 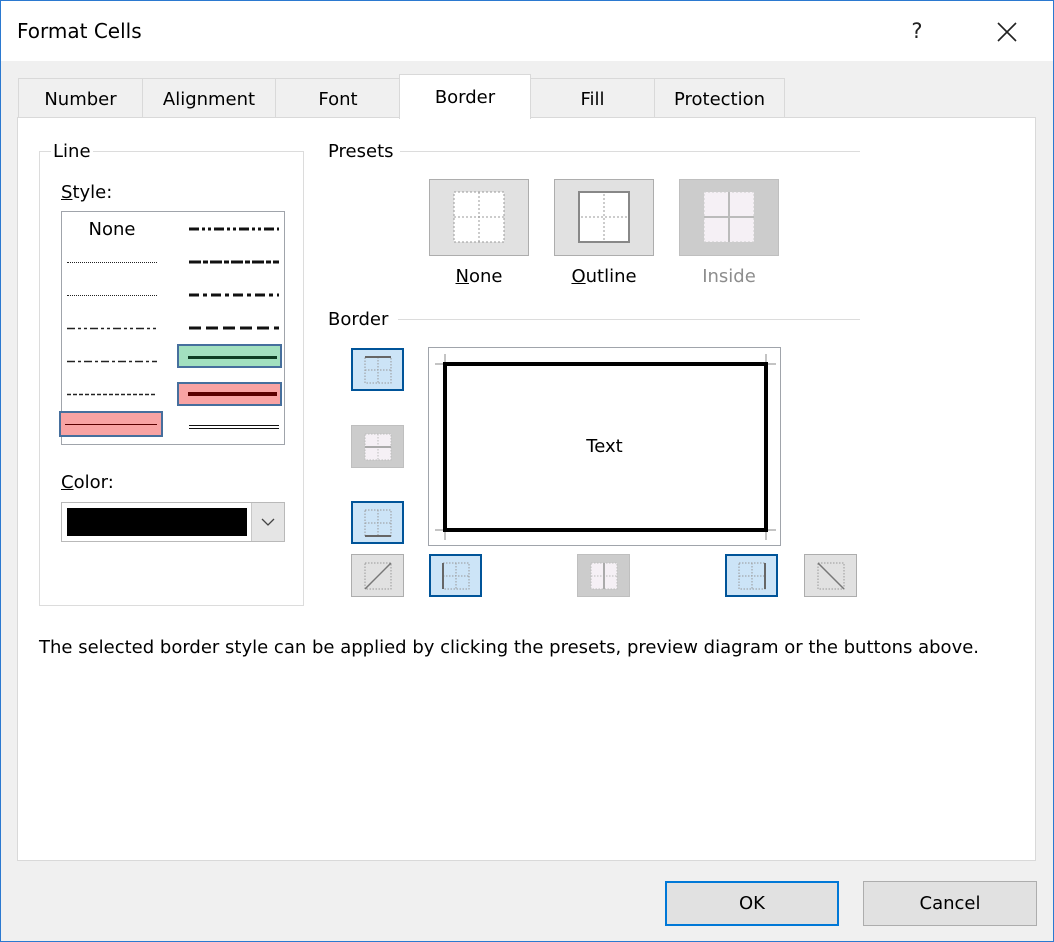 I want to click on dashed-thin-line, so click(x=112, y=394).